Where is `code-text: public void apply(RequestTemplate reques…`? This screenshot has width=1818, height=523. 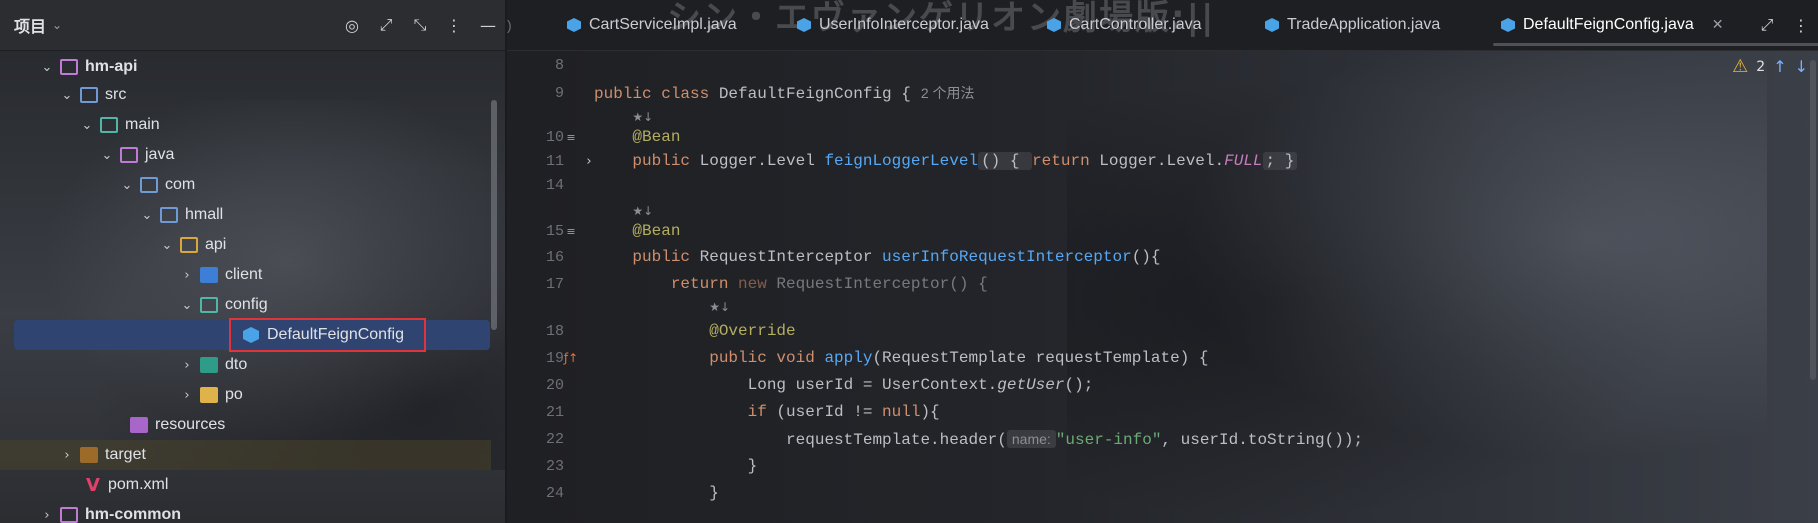 code-text: public void apply(RequestTemplate reques… is located at coordinates (959, 358).